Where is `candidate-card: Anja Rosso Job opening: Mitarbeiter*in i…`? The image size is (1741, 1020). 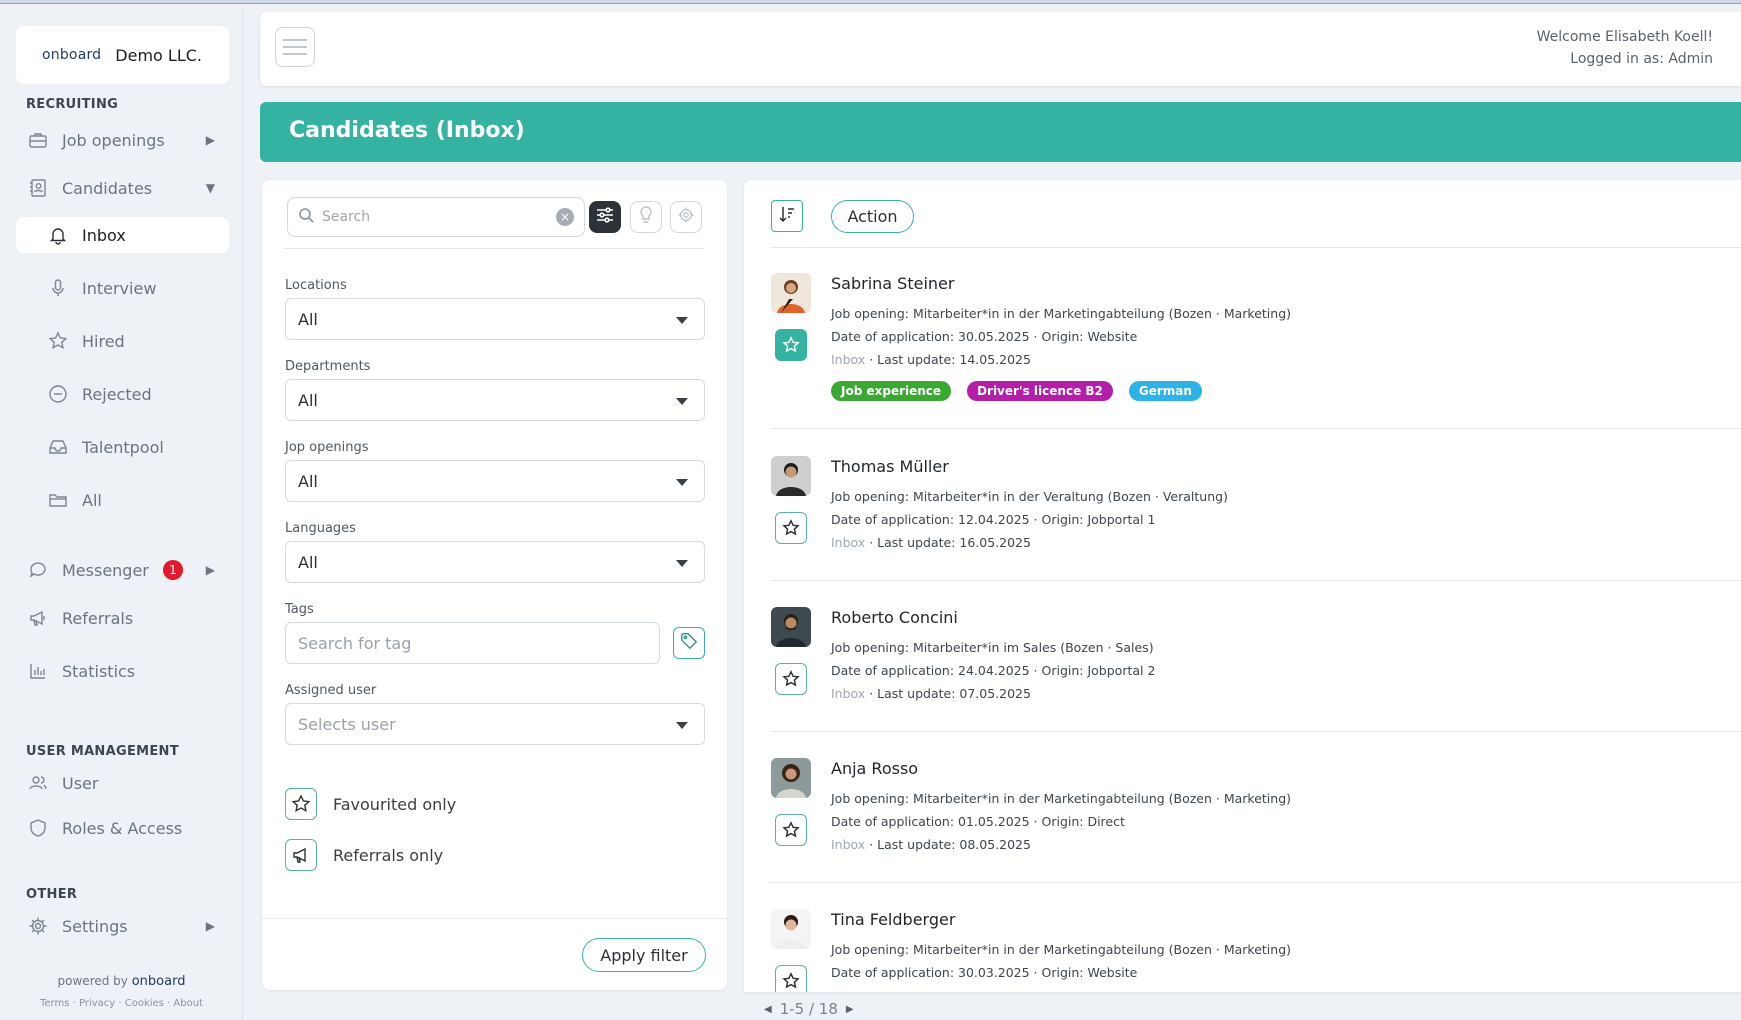 candidate-card: Anja Rosso Job opening: Mitarbeiter*in i… is located at coordinates (1256, 818).